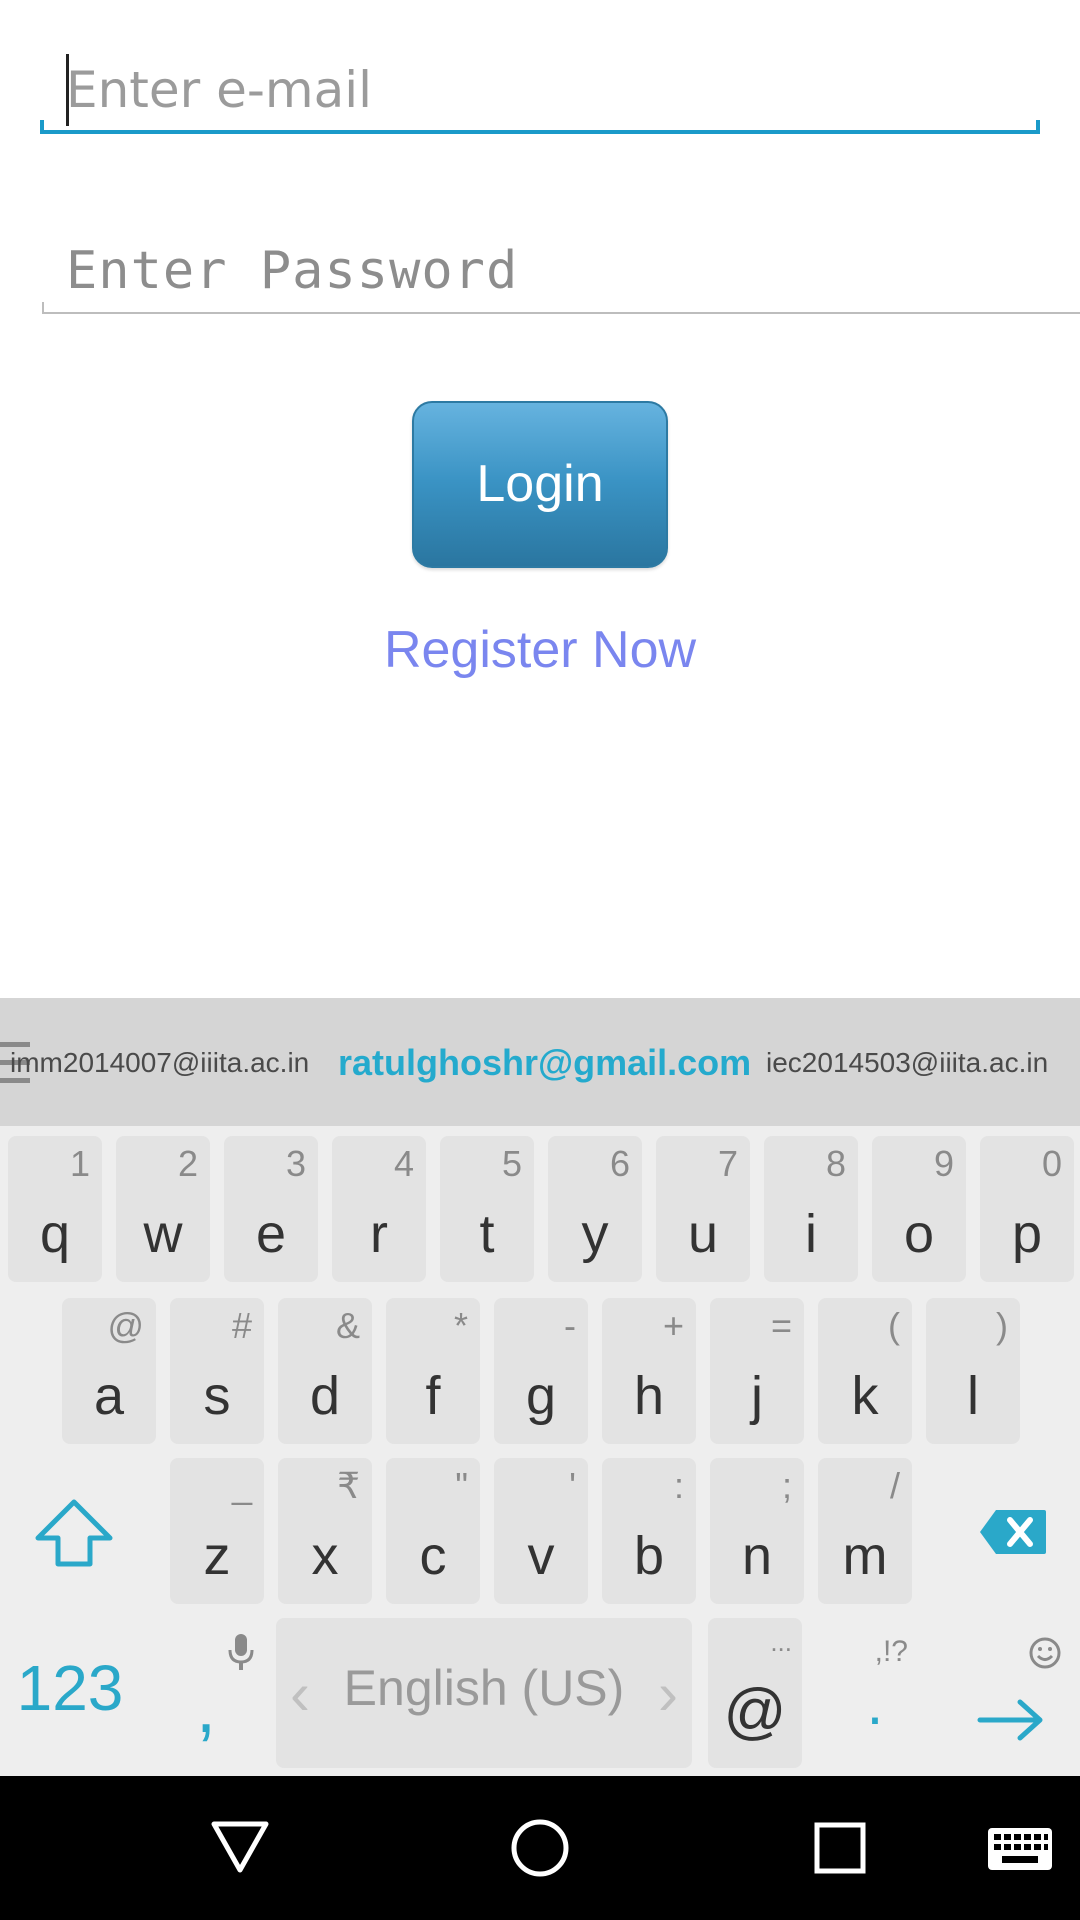 This screenshot has width=1080, height=1920. What do you see at coordinates (541, 1396) in the screenshot?
I see `key-label: g` at bounding box center [541, 1396].